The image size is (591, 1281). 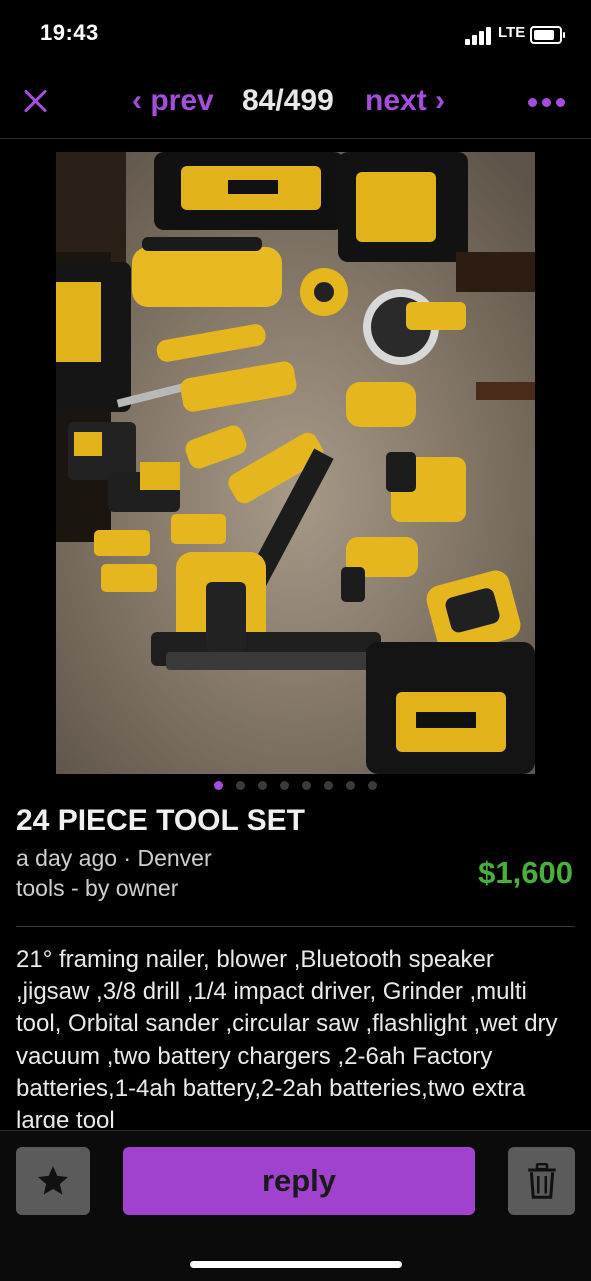 I want to click on listing-counter: 84/499, so click(x=288, y=100).